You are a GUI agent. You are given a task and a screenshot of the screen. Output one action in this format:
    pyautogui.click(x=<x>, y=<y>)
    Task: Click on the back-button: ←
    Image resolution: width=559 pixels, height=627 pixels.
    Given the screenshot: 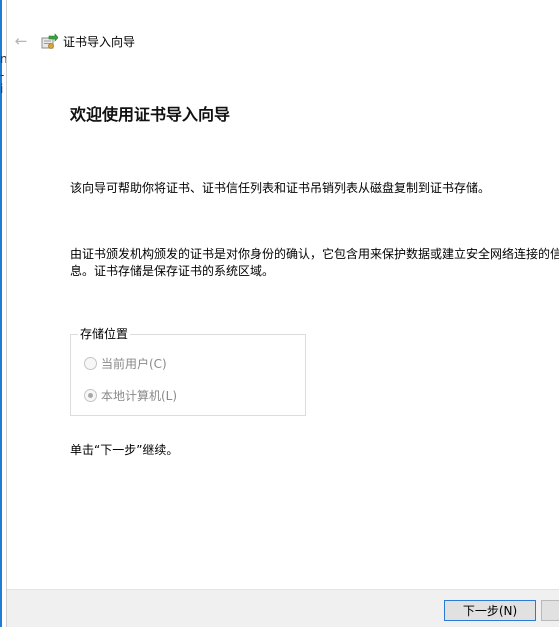 What is the action you would take?
    pyautogui.click(x=21, y=41)
    